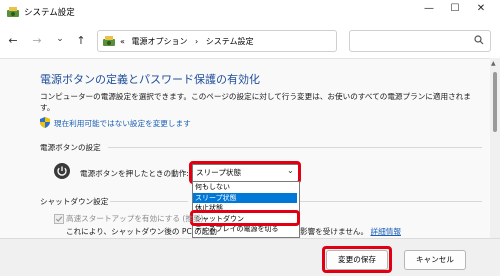 This screenshot has height=276, width=500. What do you see at coordinates (74, 201) in the screenshot?
I see `shutdown-section-title: シャットダウン設定` at bounding box center [74, 201].